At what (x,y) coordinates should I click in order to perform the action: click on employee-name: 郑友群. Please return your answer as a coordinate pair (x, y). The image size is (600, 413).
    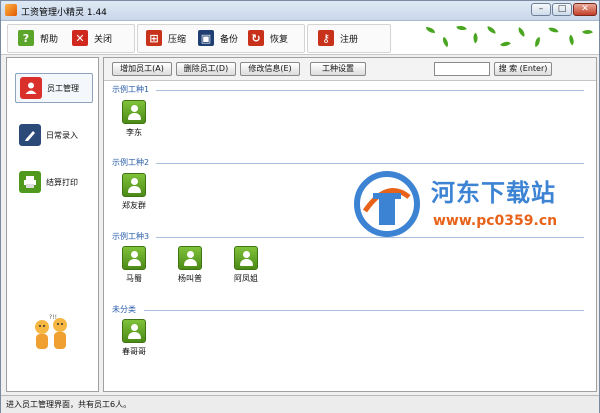
    Looking at the image, I should click on (134, 205).